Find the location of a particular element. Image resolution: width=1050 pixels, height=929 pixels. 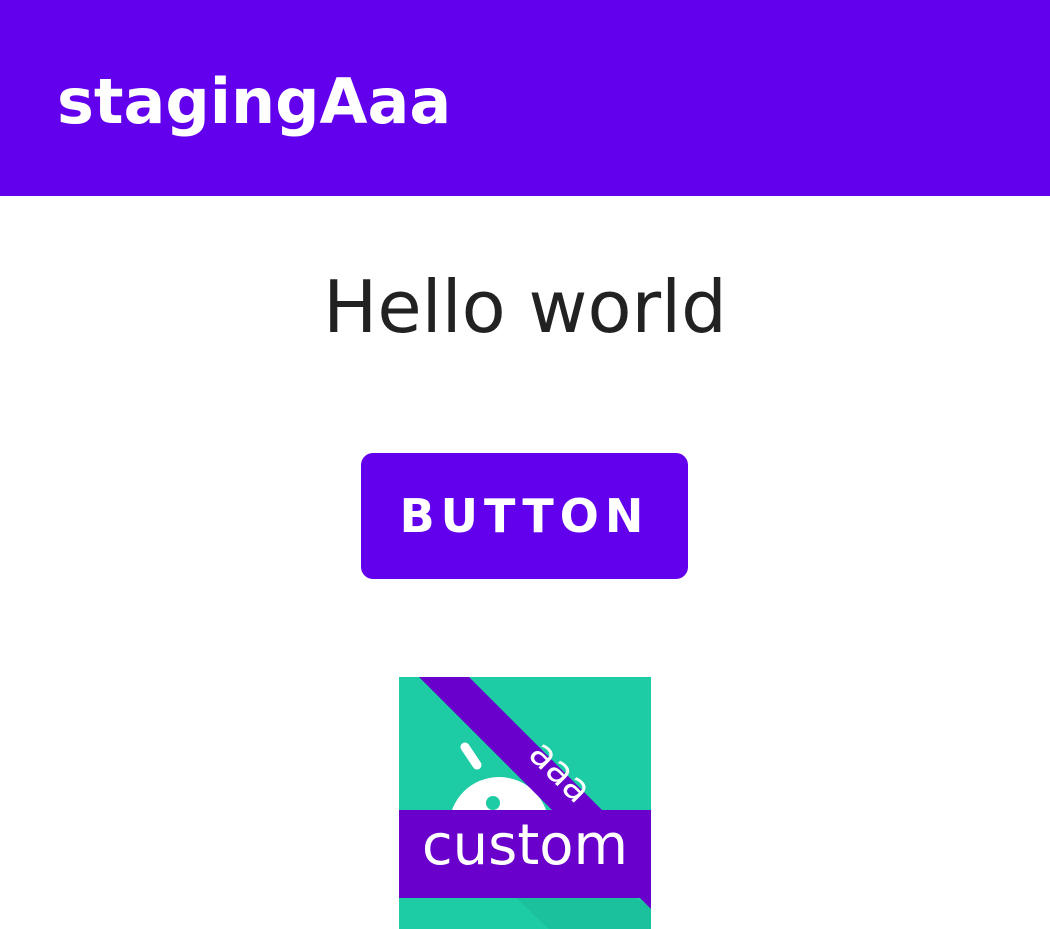

app-title: stagingAaa is located at coordinates (254, 101).